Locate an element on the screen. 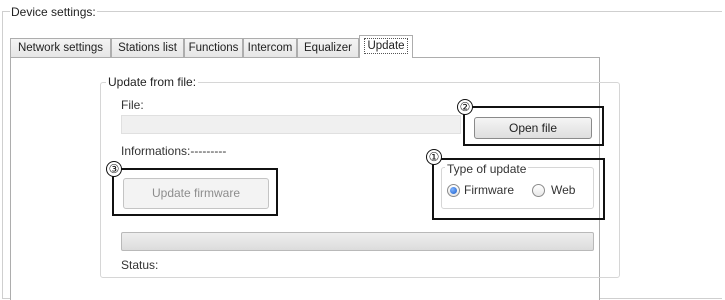 This screenshot has width=725, height=300. tab-update: Update is located at coordinates (386, 46).